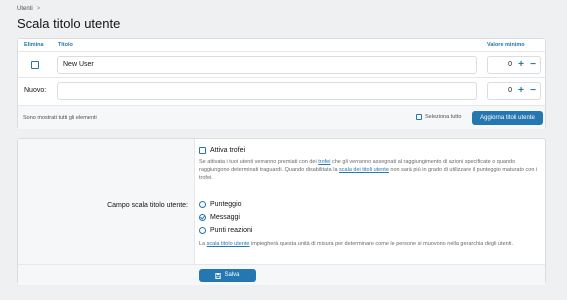 This screenshot has width=567, height=300. Describe the element at coordinates (510, 90) in the screenshot. I see `new-min-value: 0` at that location.